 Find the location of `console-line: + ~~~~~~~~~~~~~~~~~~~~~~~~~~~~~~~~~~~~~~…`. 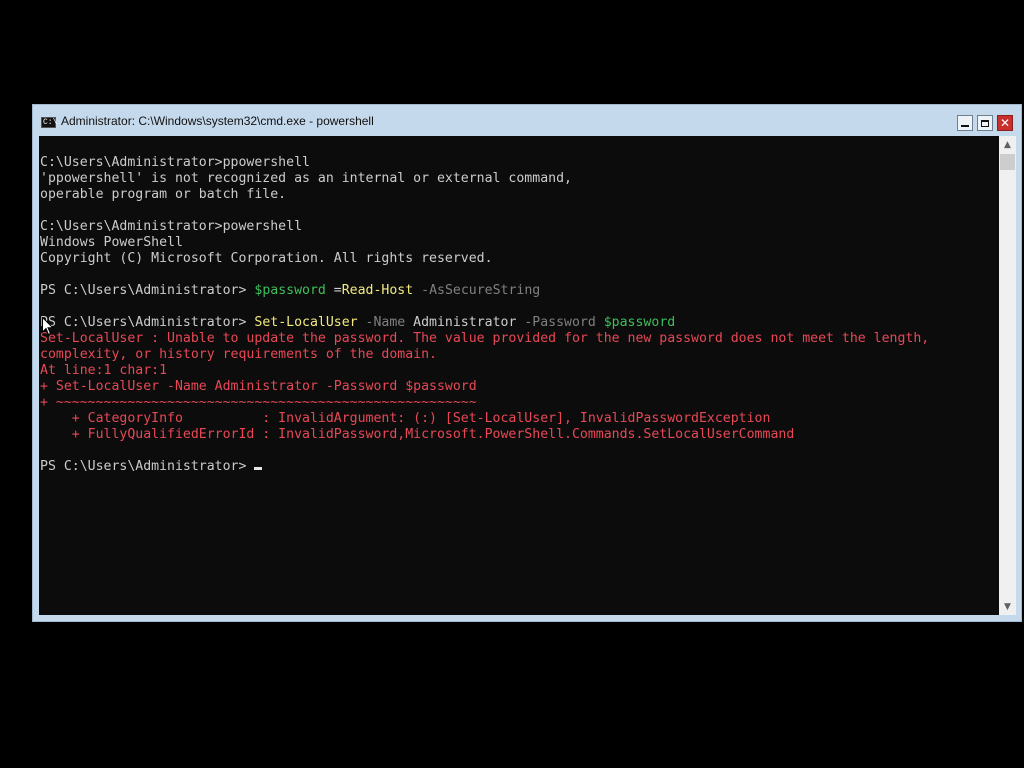

console-line: + ~~~~~~~~~~~~~~~~~~~~~~~~~~~~~~~~~~~~~~… is located at coordinates (484, 403).